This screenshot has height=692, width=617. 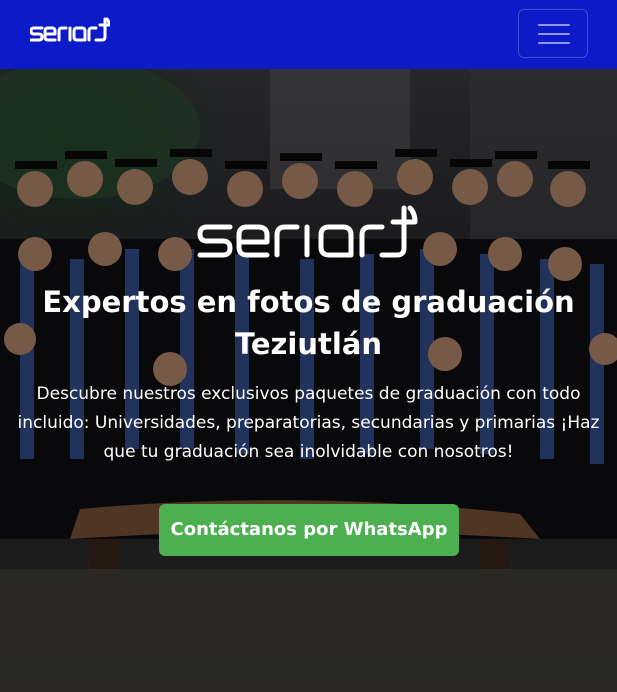 I want to click on top-navbar, so click(x=308, y=34).